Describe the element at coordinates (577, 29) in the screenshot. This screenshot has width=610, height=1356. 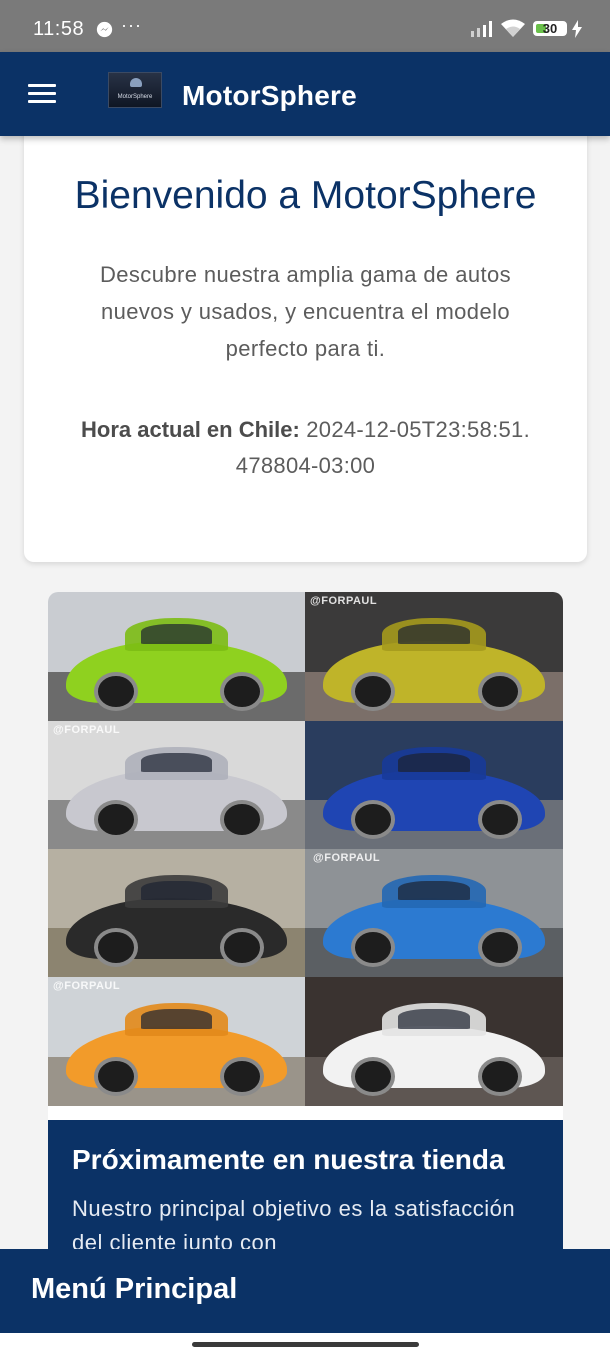
I see `charging-icon` at that location.